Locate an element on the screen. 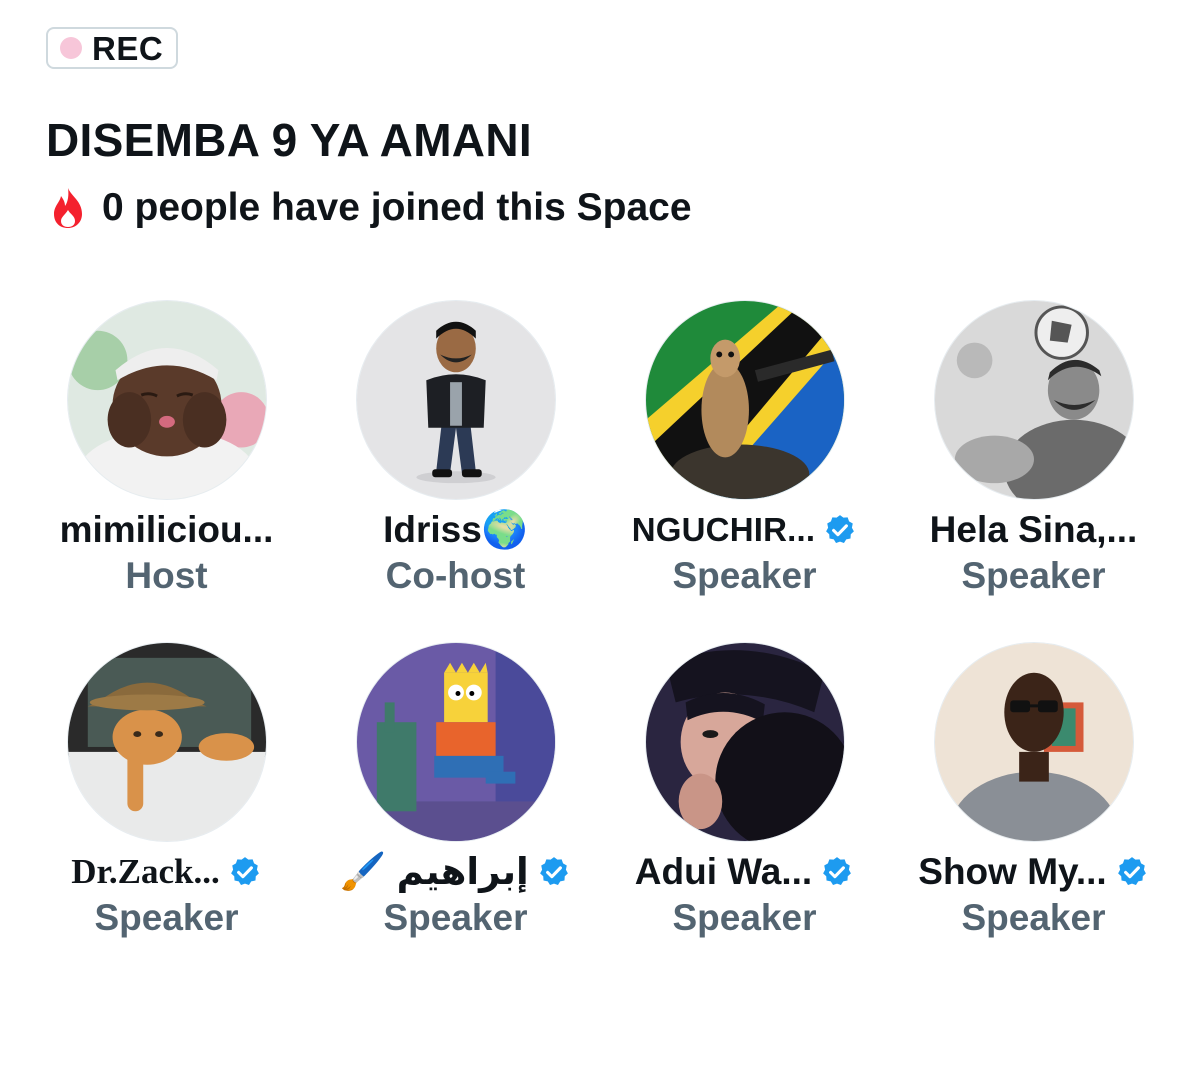 Image resolution: width=1200 pixels, height=1066 pixels. joined-count-row: 0 people have joined this Space is located at coordinates (370, 208).